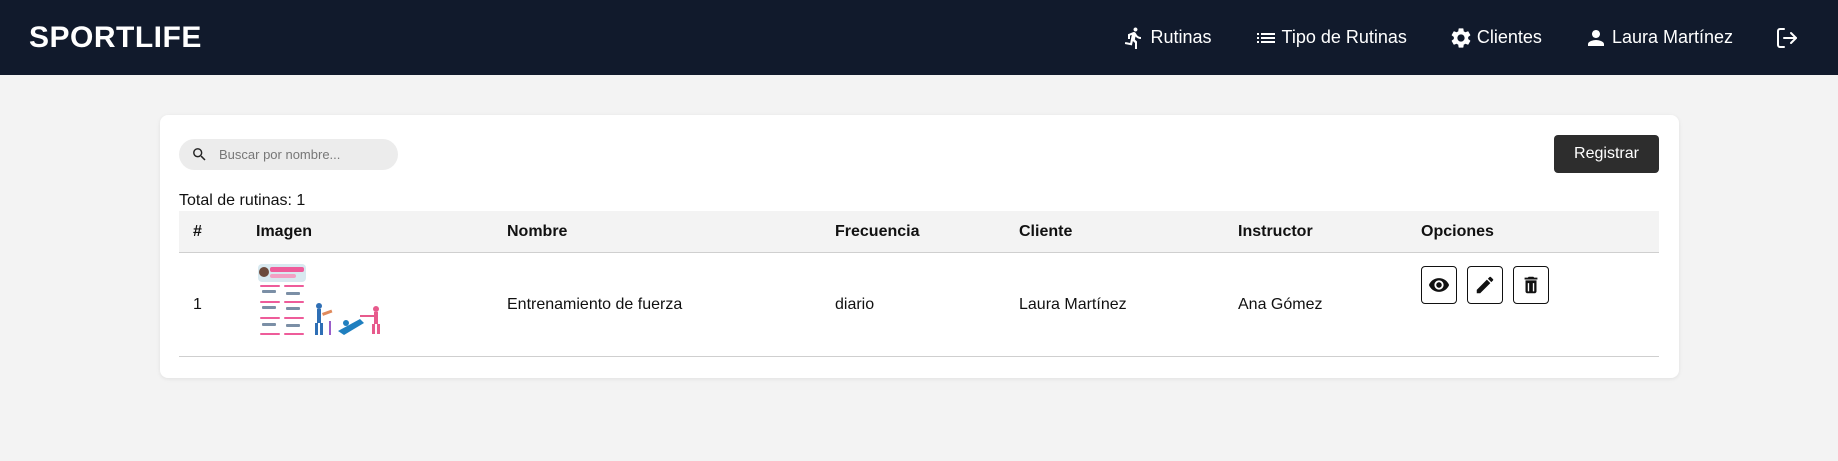 The image size is (1838, 461). What do you see at coordinates (1265, 37) in the screenshot?
I see `list-icon` at bounding box center [1265, 37].